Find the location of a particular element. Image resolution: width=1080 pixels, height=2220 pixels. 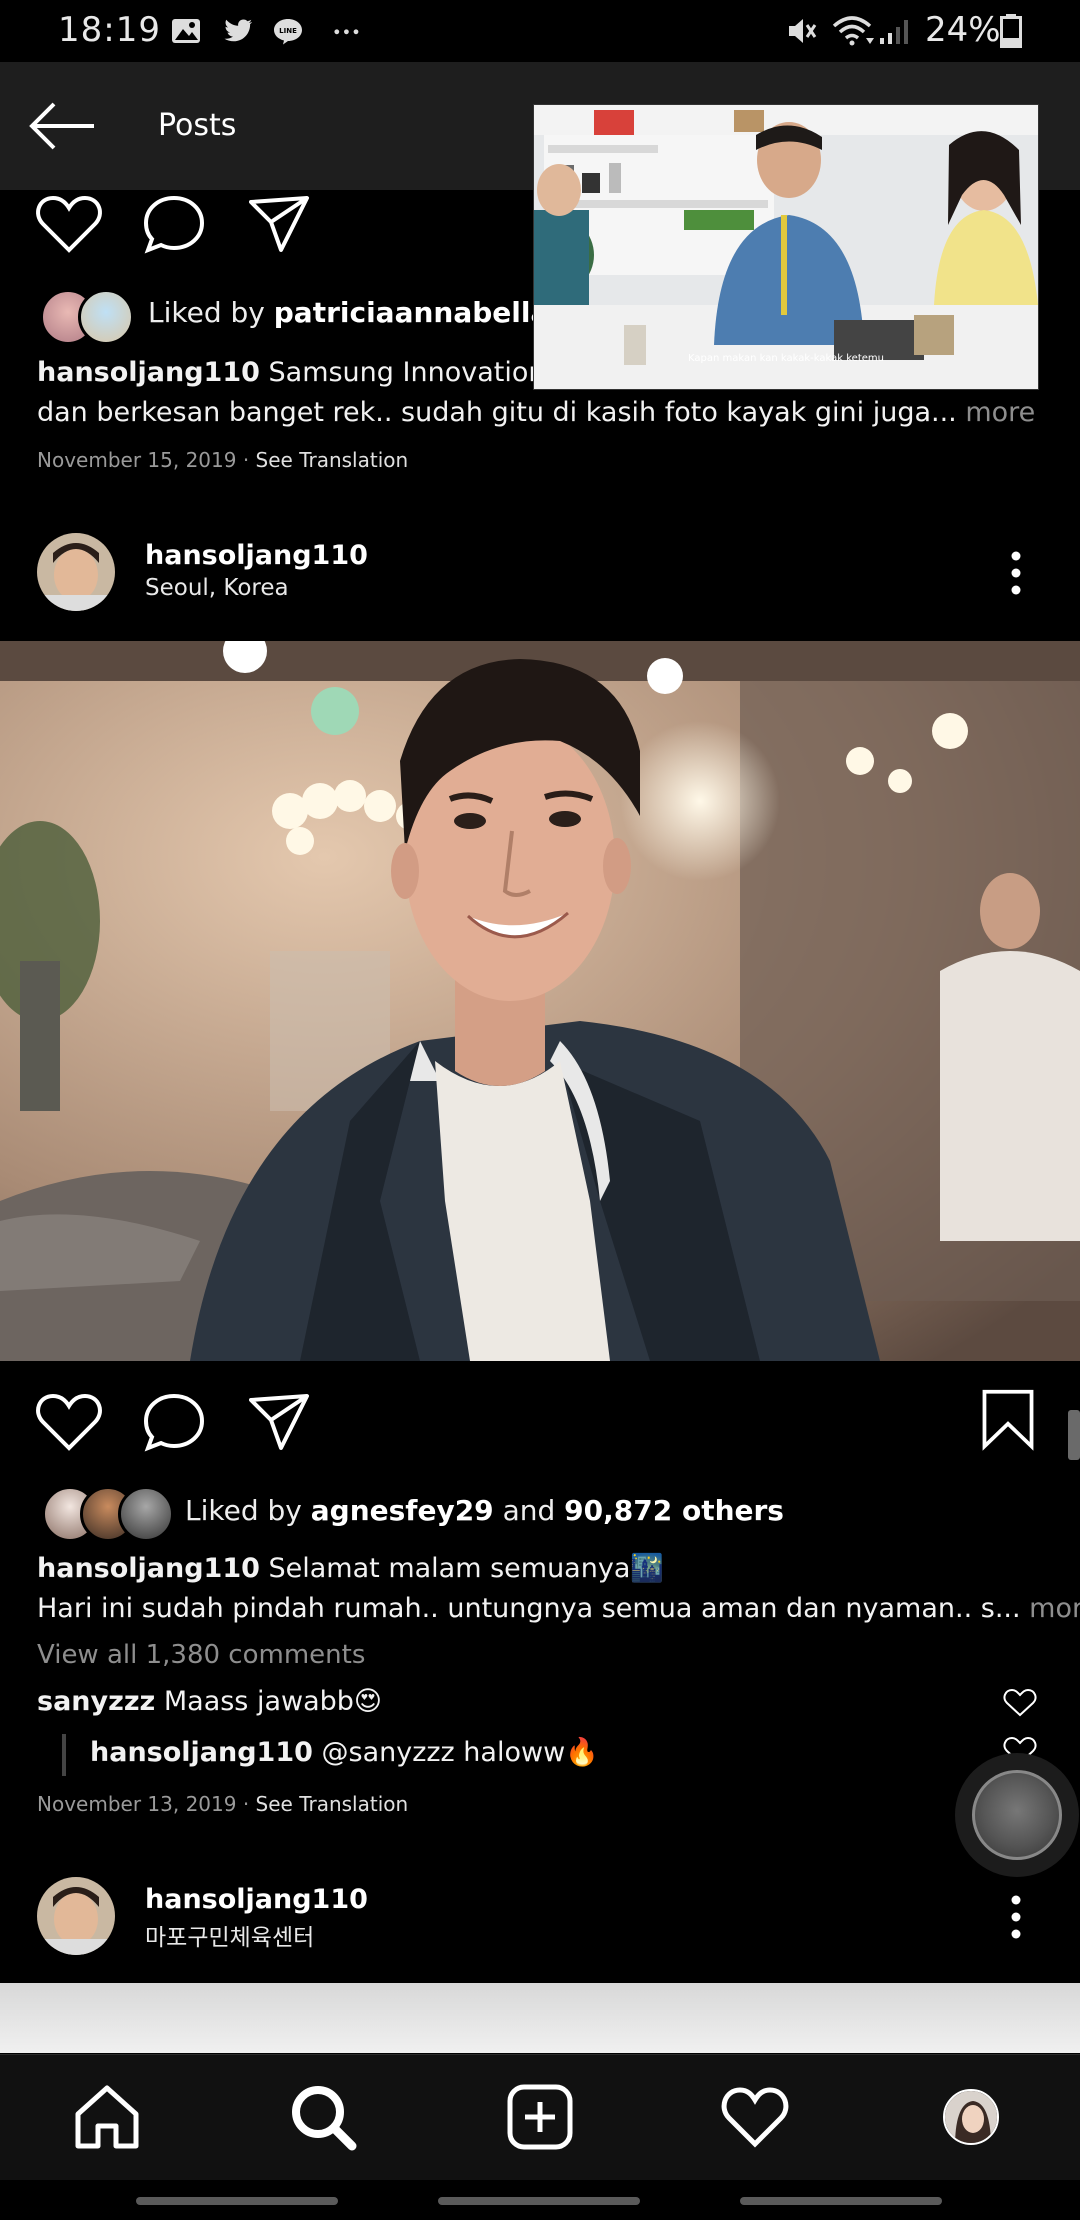

search-icon is located at coordinates (323, 2117).